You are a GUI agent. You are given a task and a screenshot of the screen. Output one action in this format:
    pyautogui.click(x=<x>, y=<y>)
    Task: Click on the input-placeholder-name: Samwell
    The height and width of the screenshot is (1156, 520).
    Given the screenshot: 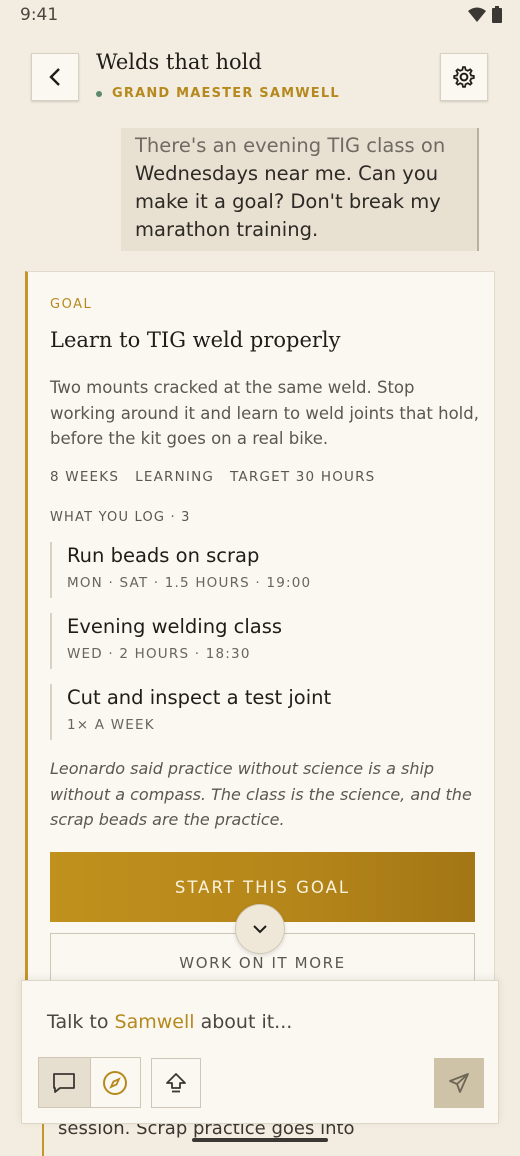 What is the action you would take?
    pyautogui.click(x=154, y=1022)
    